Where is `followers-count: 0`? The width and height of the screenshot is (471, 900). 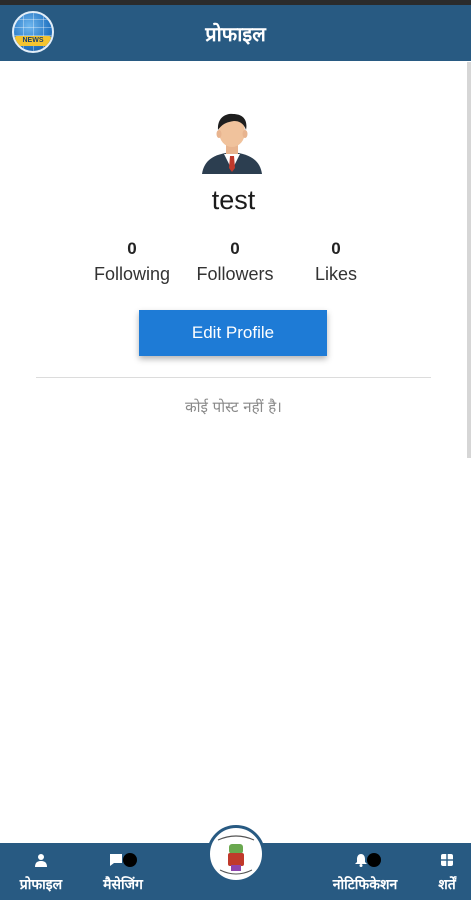 followers-count: 0 is located at coordinates (235, 248).